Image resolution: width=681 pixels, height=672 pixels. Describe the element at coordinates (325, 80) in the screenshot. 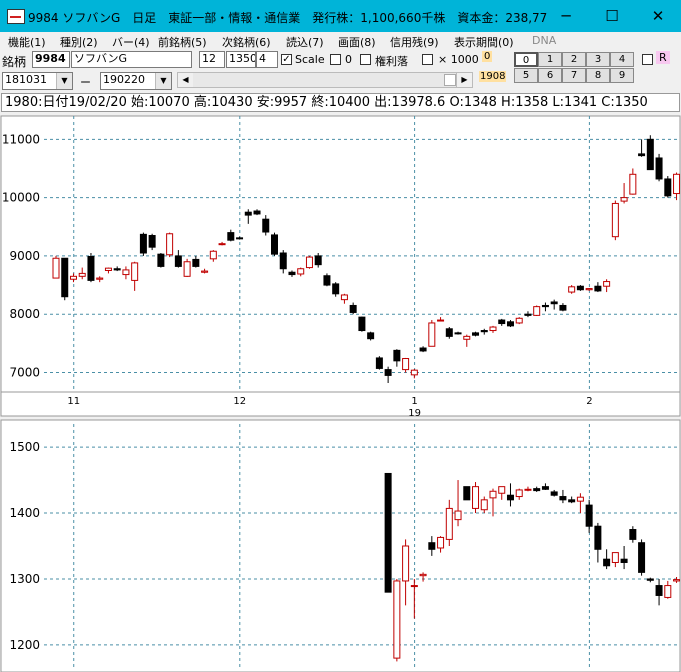

I see `period-scrollbar: ◀ ▶` at that location.